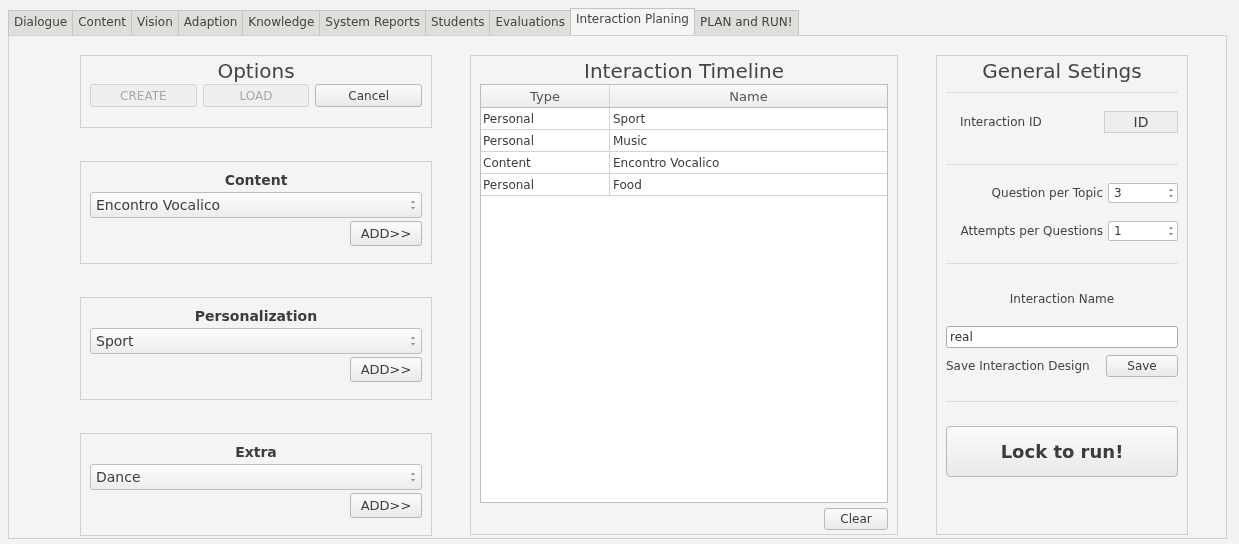 The width and height of the screenshot is (1239, 544). What do you see at coordinates (629, 119) in the screenshot?
I see `table-cell-text: Sport` at bounding box center [629, 119].